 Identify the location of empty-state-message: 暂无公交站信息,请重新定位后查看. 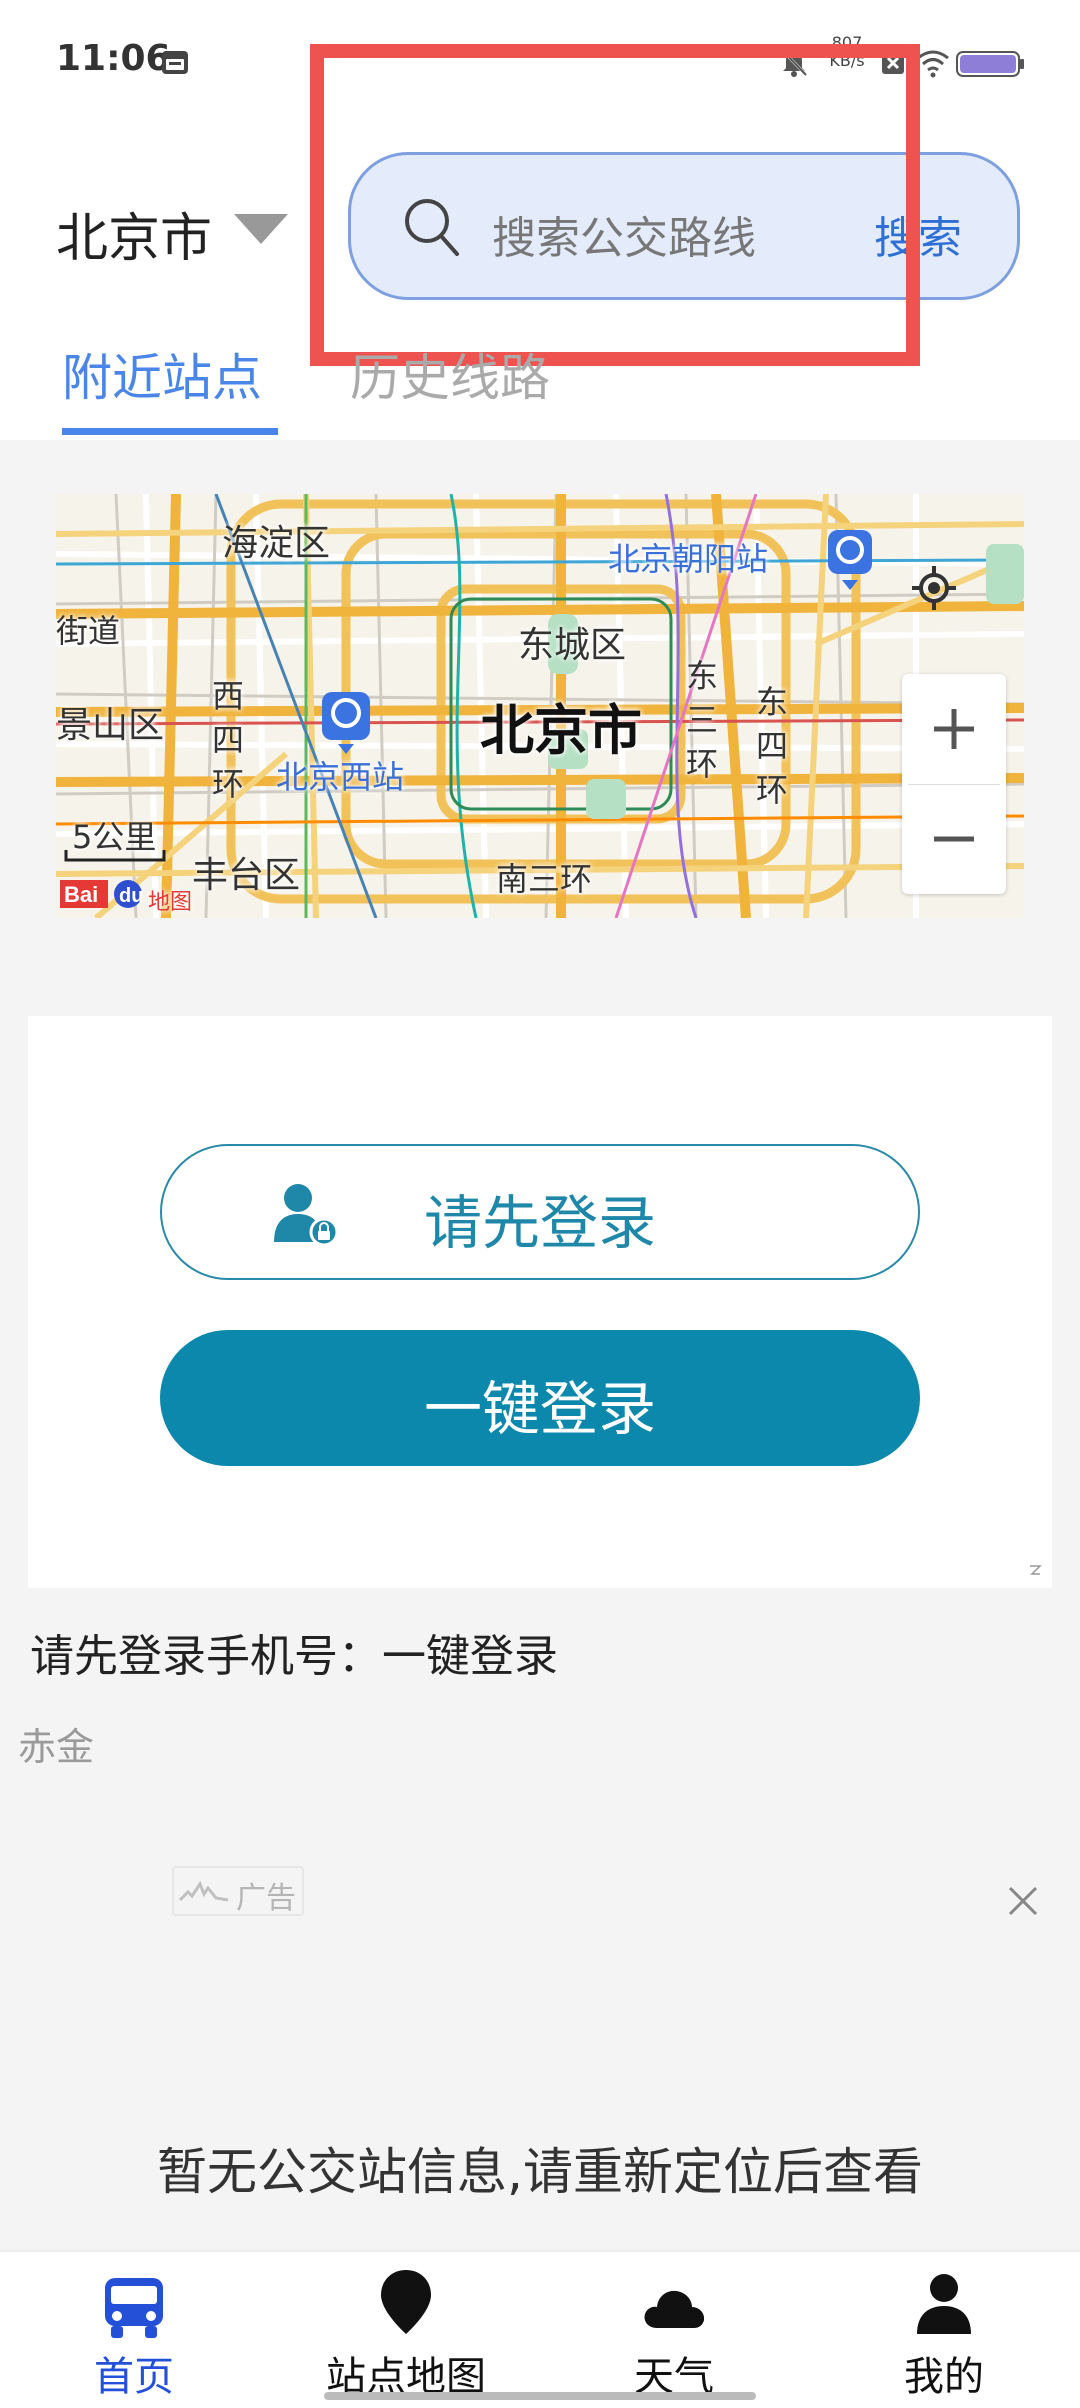
(540, 2172).